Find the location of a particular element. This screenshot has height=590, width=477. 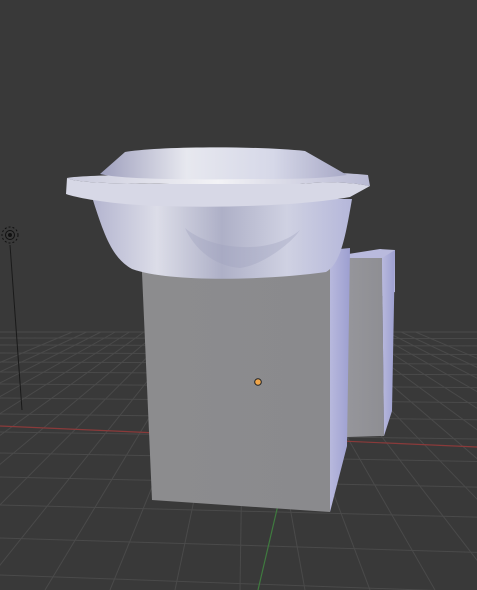

y-axis-line is located at coordinates (268, 547).